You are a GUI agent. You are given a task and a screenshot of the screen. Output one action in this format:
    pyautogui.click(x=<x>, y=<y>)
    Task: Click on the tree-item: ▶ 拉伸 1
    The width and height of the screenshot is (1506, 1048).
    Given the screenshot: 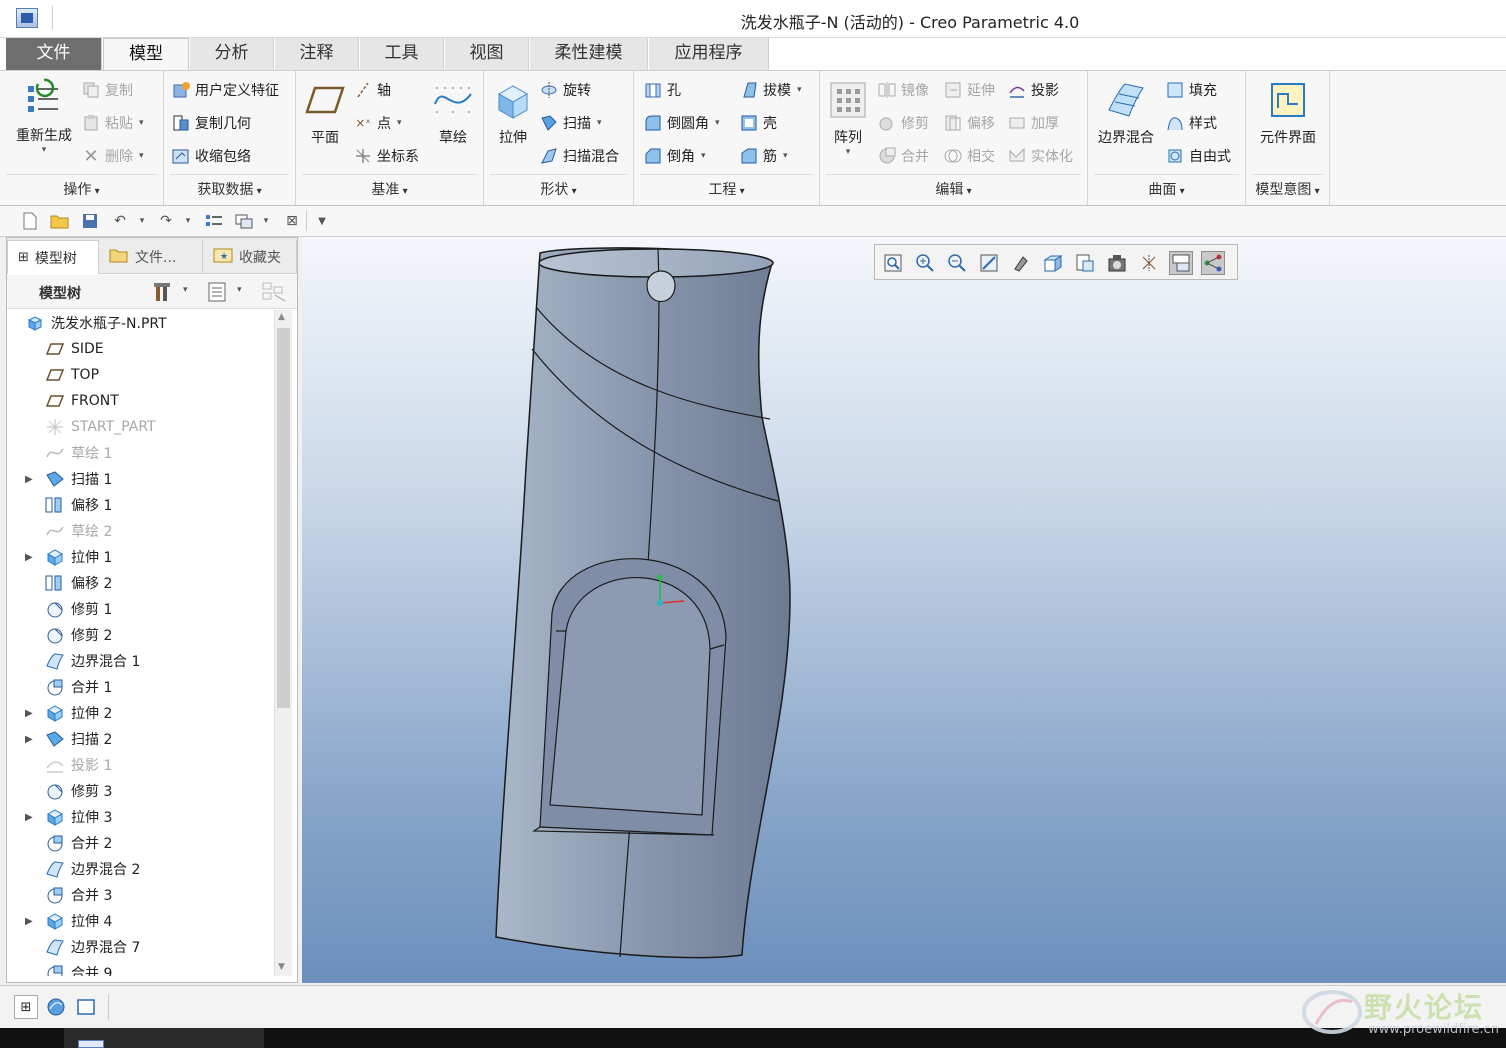 What is the action you would take?
    pyautogui.click(x=140, y=557)
    